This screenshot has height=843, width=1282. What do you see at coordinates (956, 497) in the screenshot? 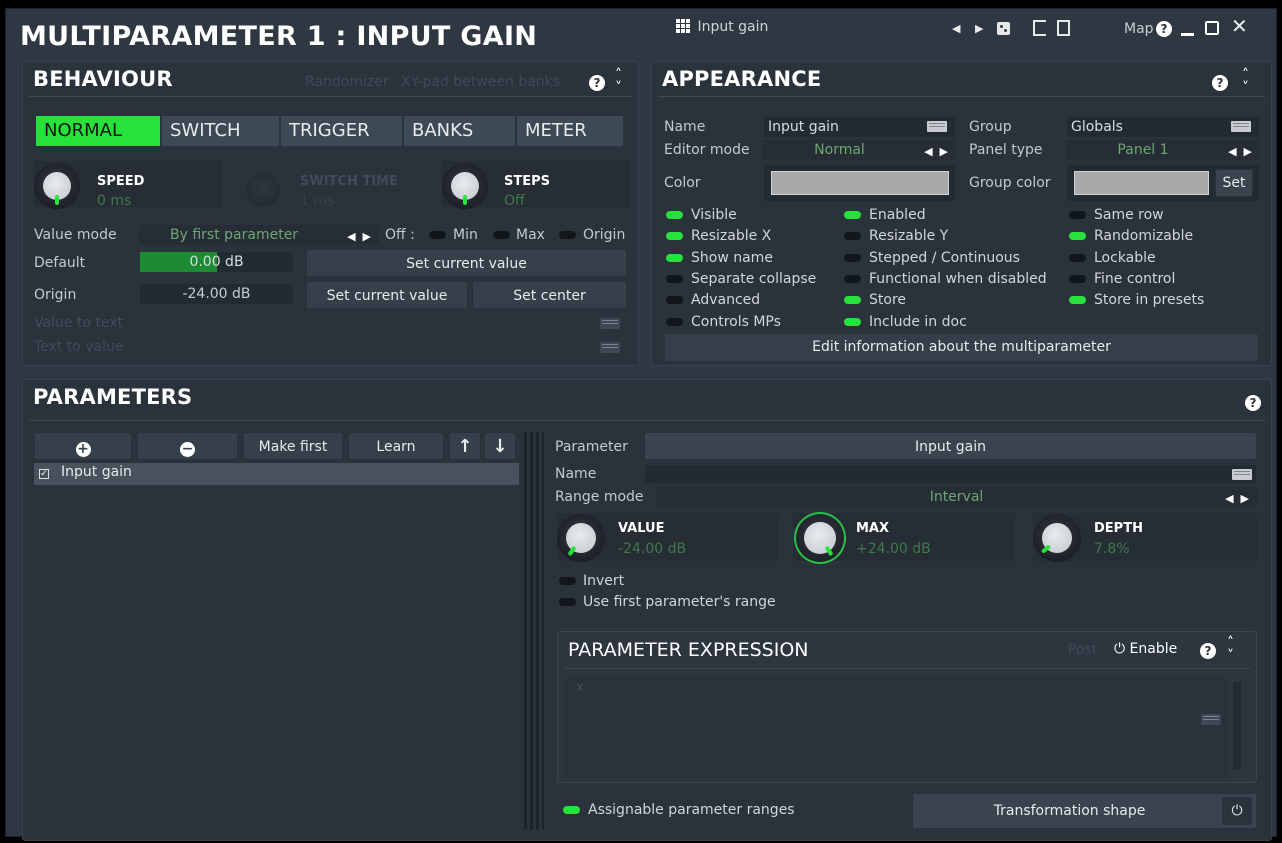
I see `range-mode-select: Interval ◀▶` at bounding box center [956, 497].